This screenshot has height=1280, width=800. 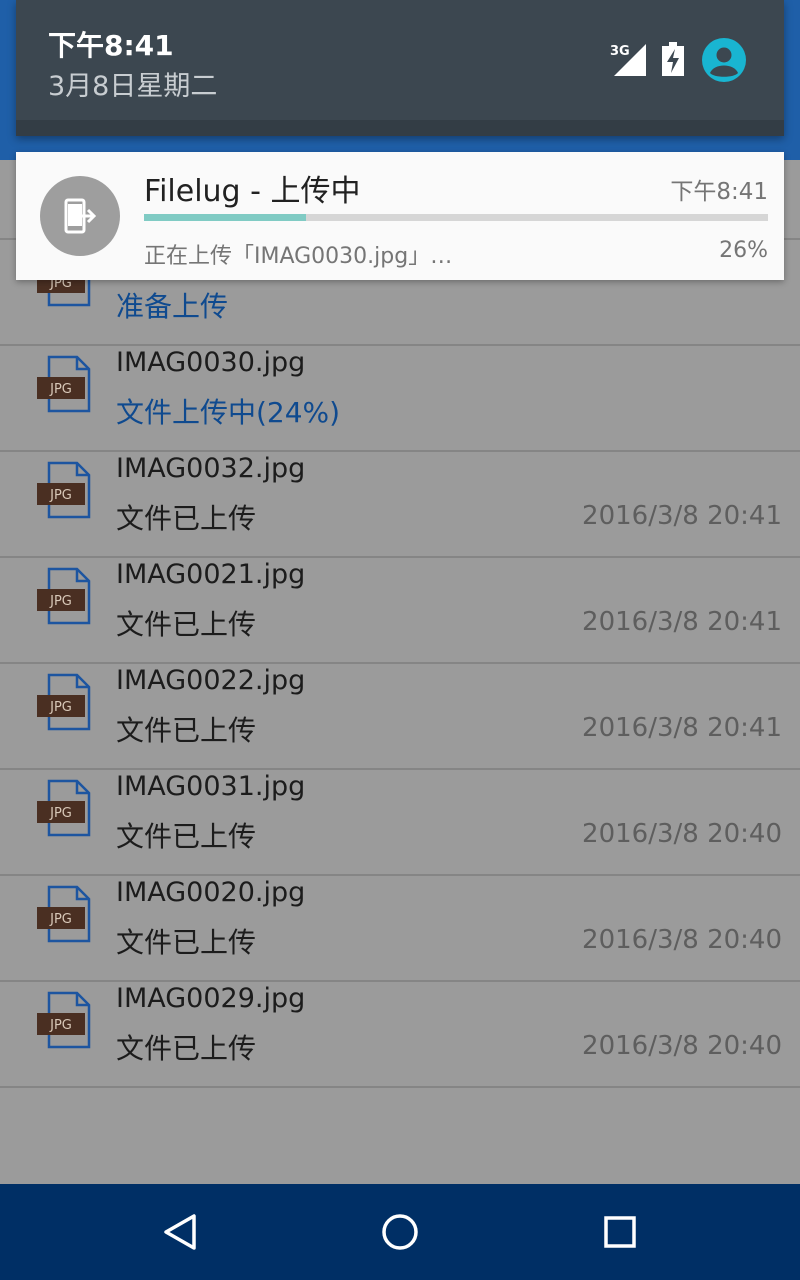 What do you see at coordinates (225, 217) in the screenshot?
I see `upload-progress-fill` at bounding box center [225, 217].